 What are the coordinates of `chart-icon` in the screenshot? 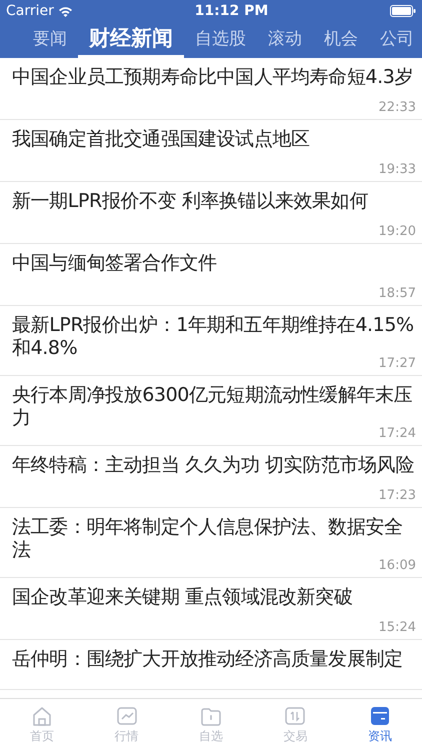 It's located at (127, 716).